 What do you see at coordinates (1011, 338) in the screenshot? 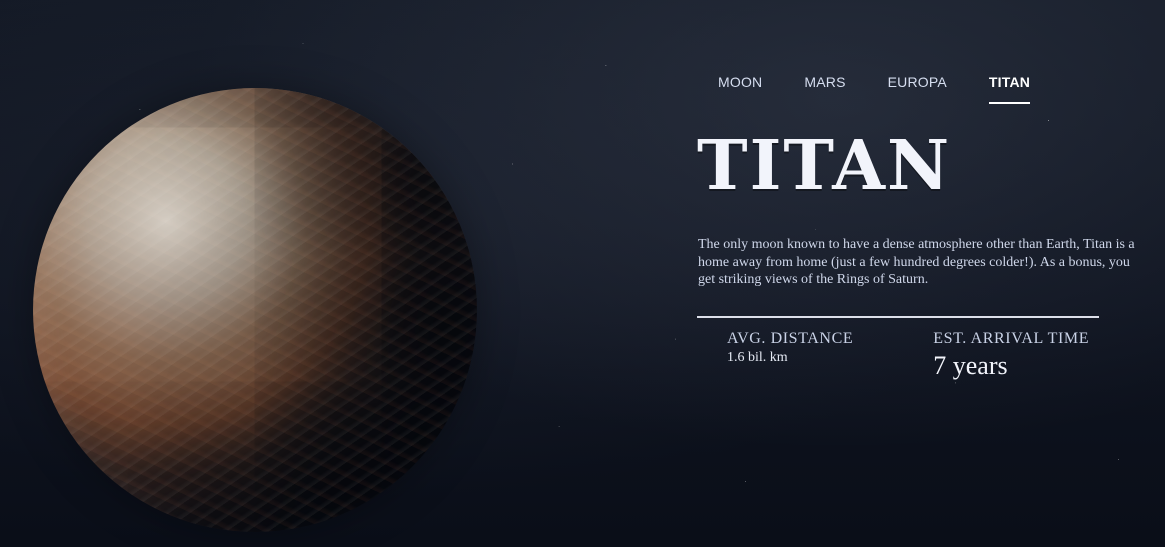
I see `arrival-time-label: EST. ARRIVAL TIME` at bounding box center [1011, 338].